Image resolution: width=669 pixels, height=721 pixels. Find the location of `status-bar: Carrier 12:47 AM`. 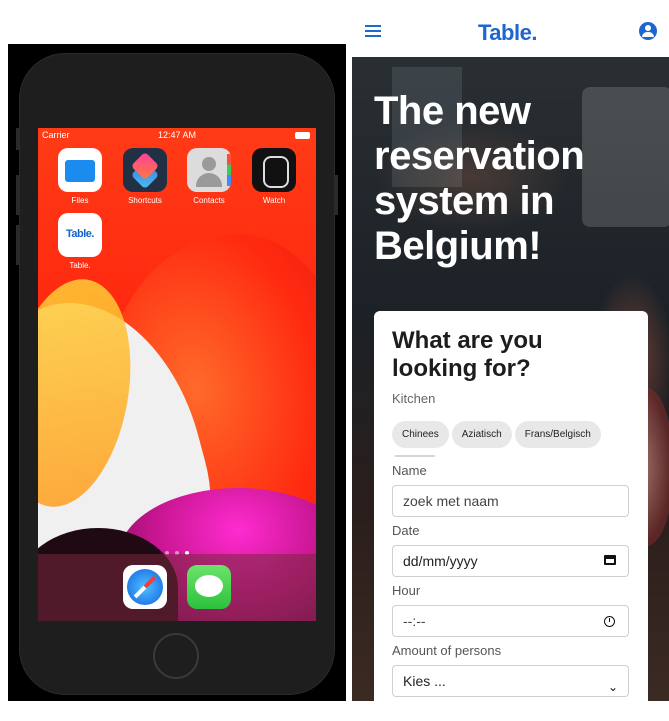

status-bar: Carrier 12:47 AM is located at coordinates (177, 136).